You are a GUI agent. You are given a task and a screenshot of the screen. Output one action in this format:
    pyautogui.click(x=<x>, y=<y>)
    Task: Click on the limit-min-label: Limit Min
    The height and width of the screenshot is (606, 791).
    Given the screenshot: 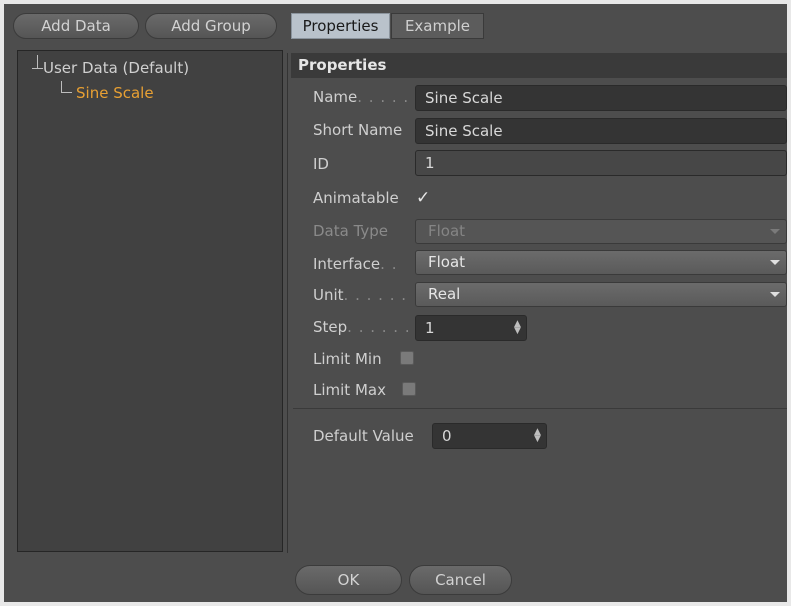 What is the action you would take?
    pyautogui.click(x=347, y=359)
    